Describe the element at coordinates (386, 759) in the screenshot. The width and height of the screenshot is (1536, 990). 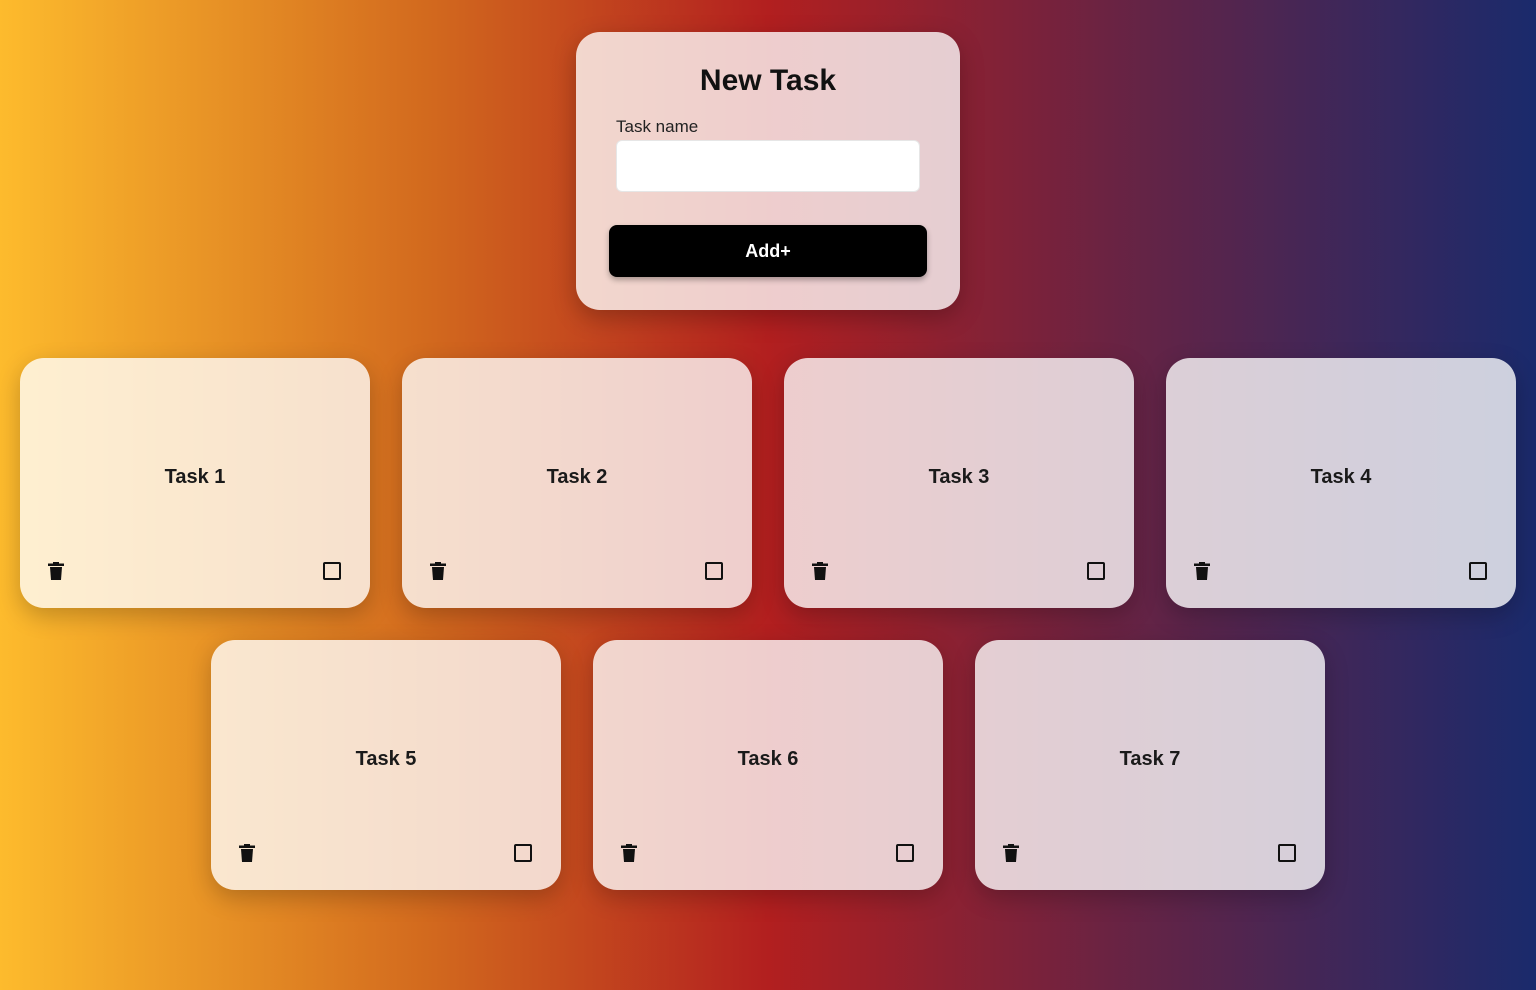
I see `task-title: Task 5` at that location.